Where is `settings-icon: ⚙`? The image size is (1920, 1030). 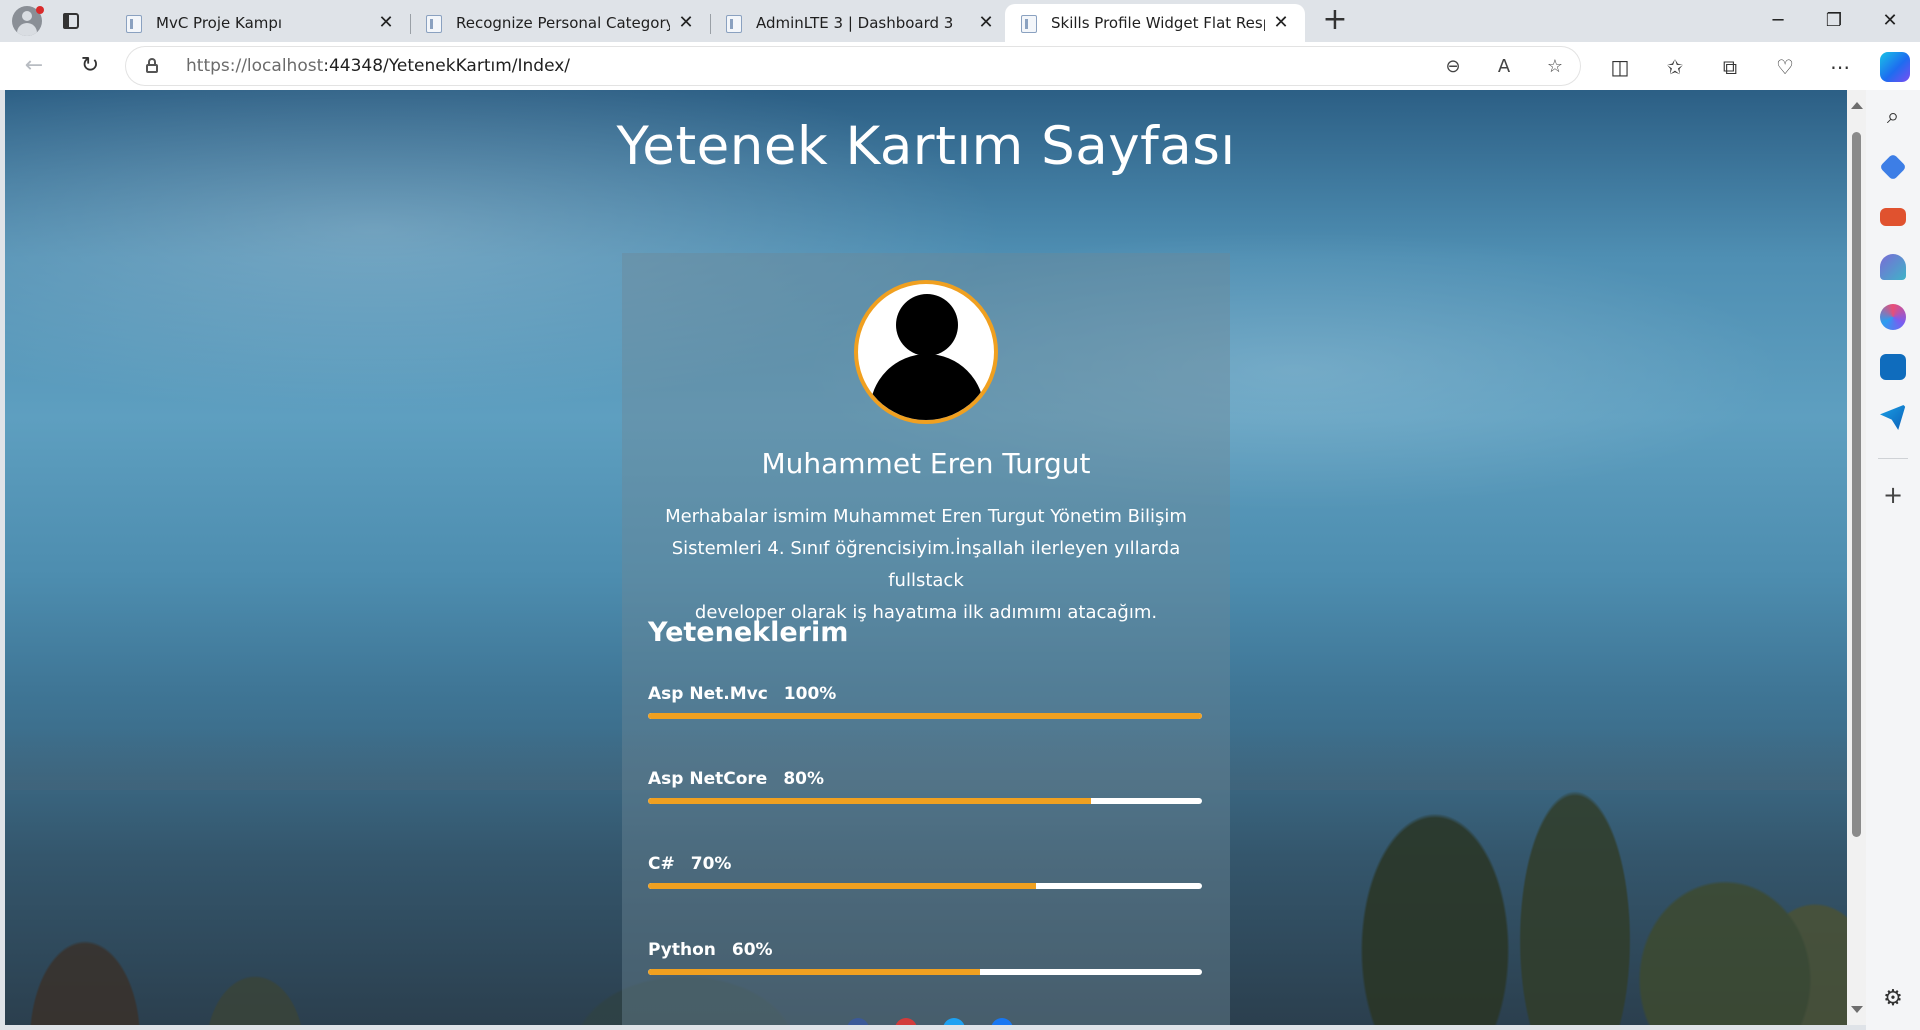
settings-icon: ⚙ is located at coordinates (1893, 999).